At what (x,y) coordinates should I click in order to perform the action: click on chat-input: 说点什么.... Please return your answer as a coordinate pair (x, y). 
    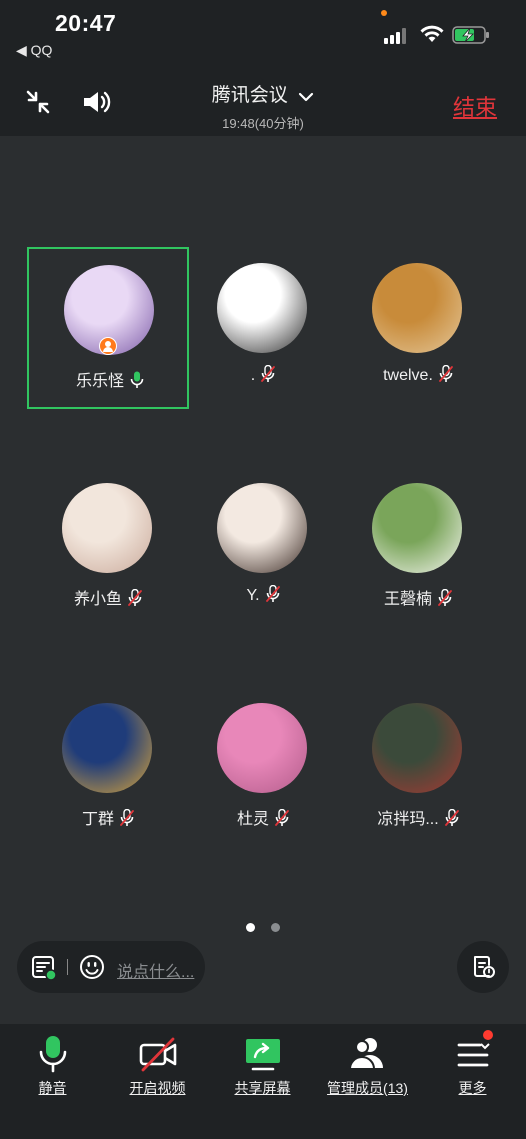
    Looking at the image, I should click on (155, 970).